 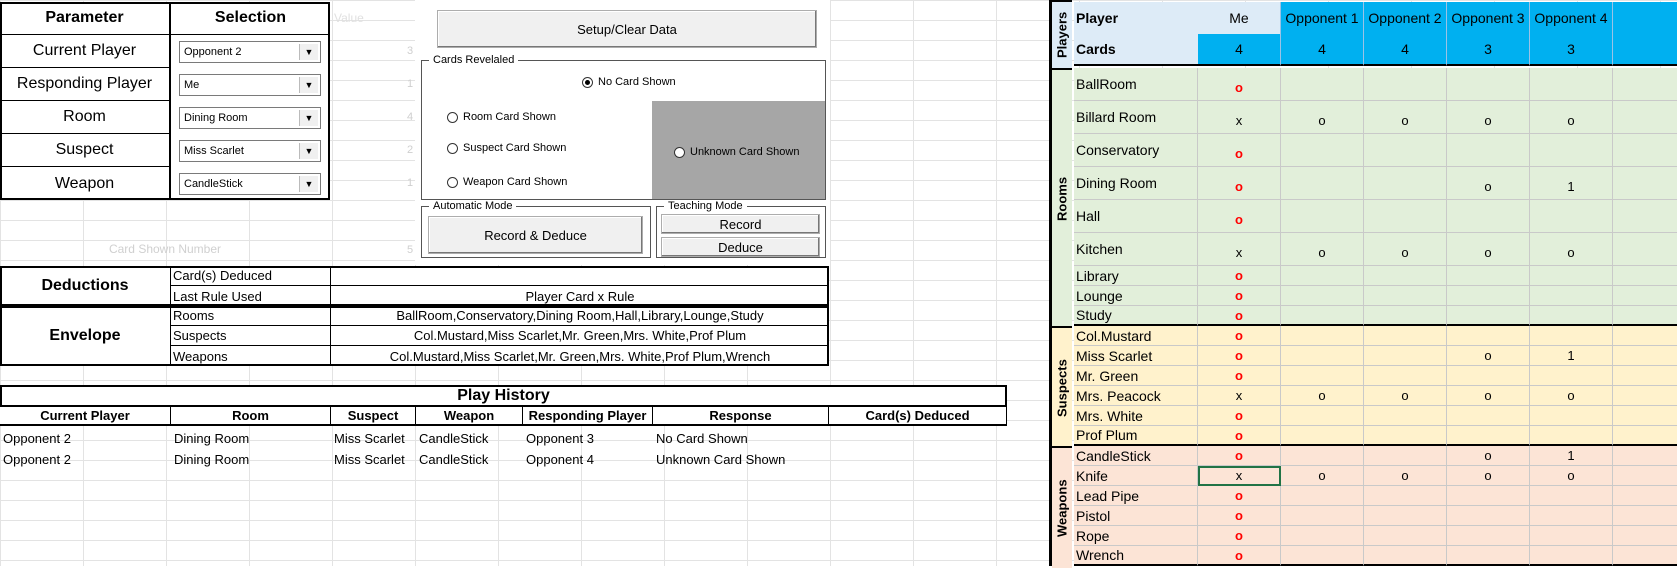 I want to click on param-select: Opponent 2 ▼, so click(x=250, y=52).